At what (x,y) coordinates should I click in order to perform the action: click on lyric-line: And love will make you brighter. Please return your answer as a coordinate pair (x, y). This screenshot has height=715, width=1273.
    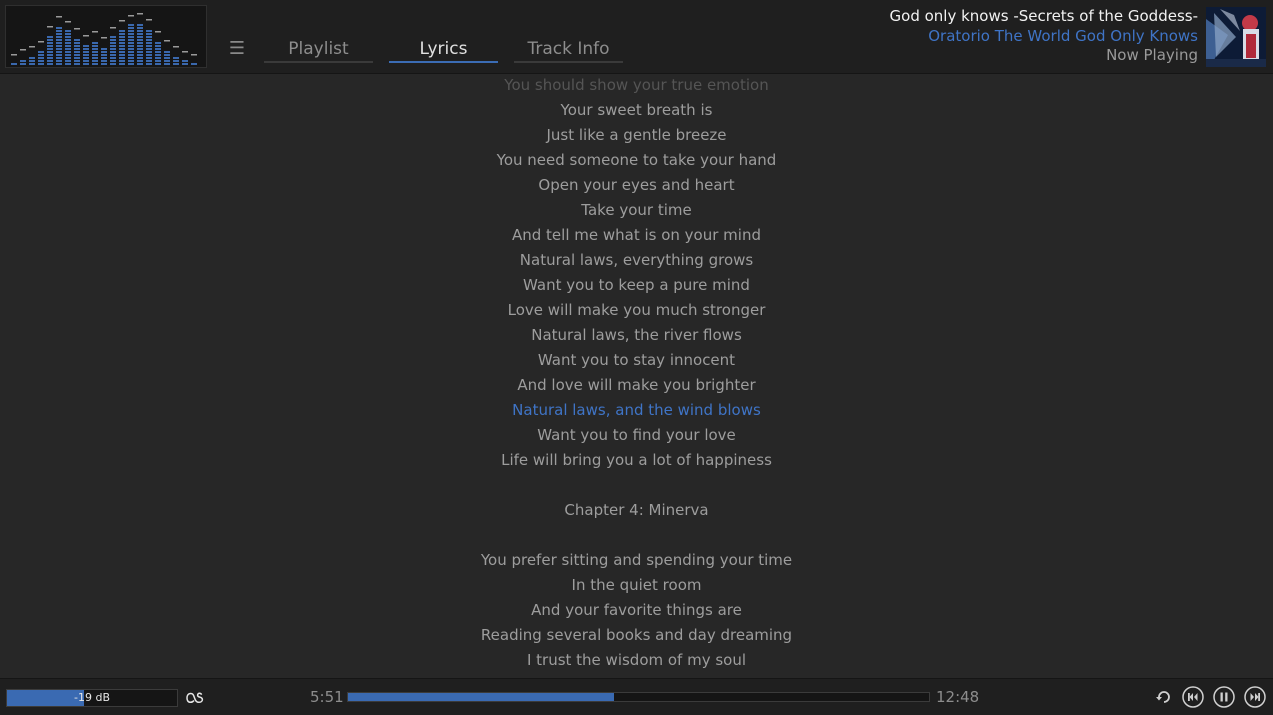
    Looking at the image, I should click on (636, 385).